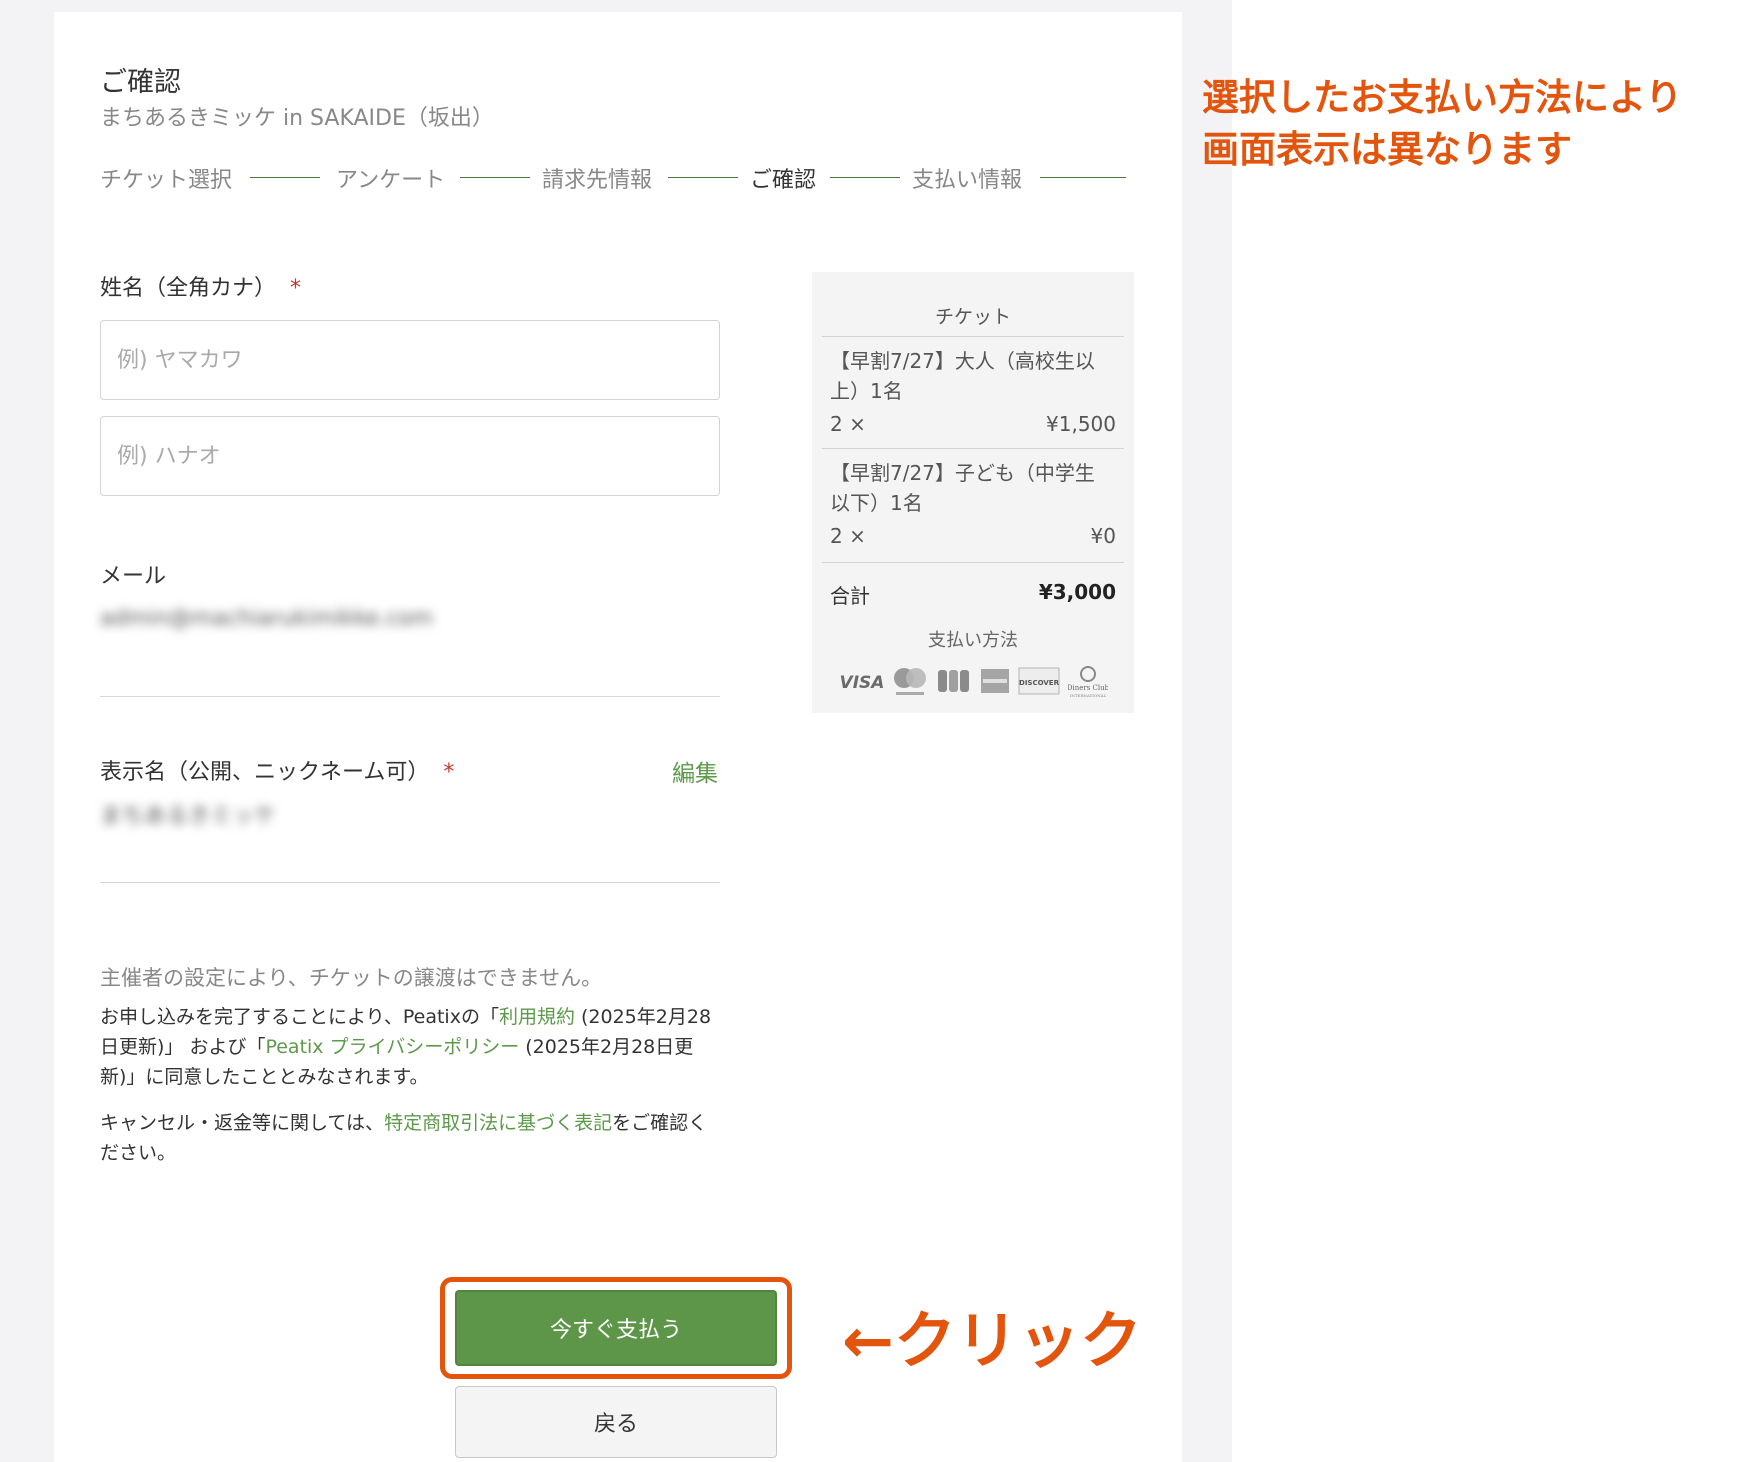  What do you see at coordinates (1077, 592) in the screenshot?
I see `total-value: ¥3,000` at bounding box center [1077, 592].